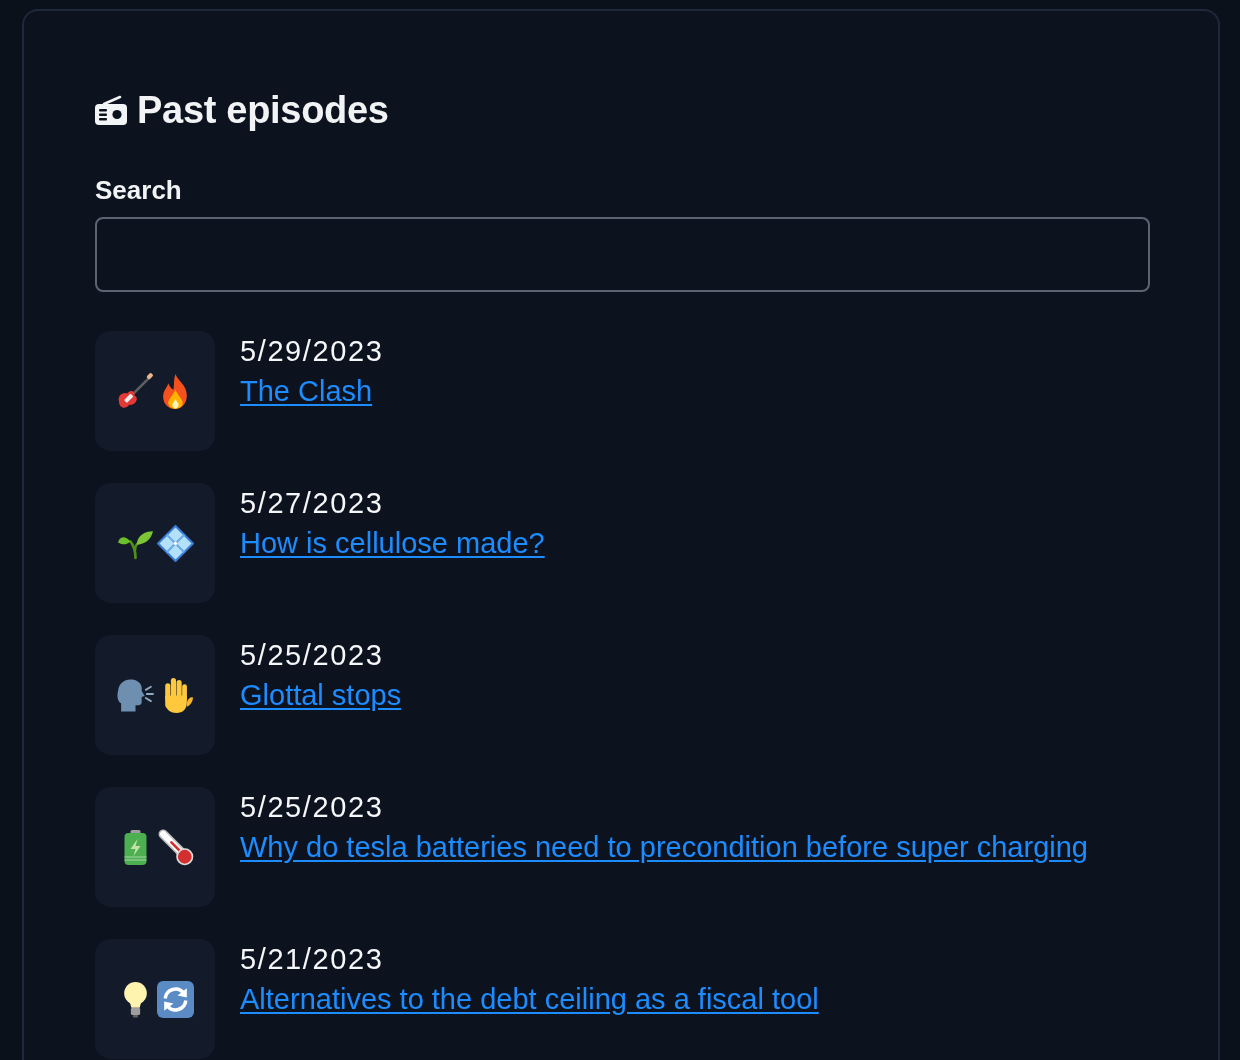 This screenshot has width=1240, height=1060. What do you see at coordinates (135, 695) in the screenshot?
I see `speaking-head-icon` at bounding box center [135, 695].